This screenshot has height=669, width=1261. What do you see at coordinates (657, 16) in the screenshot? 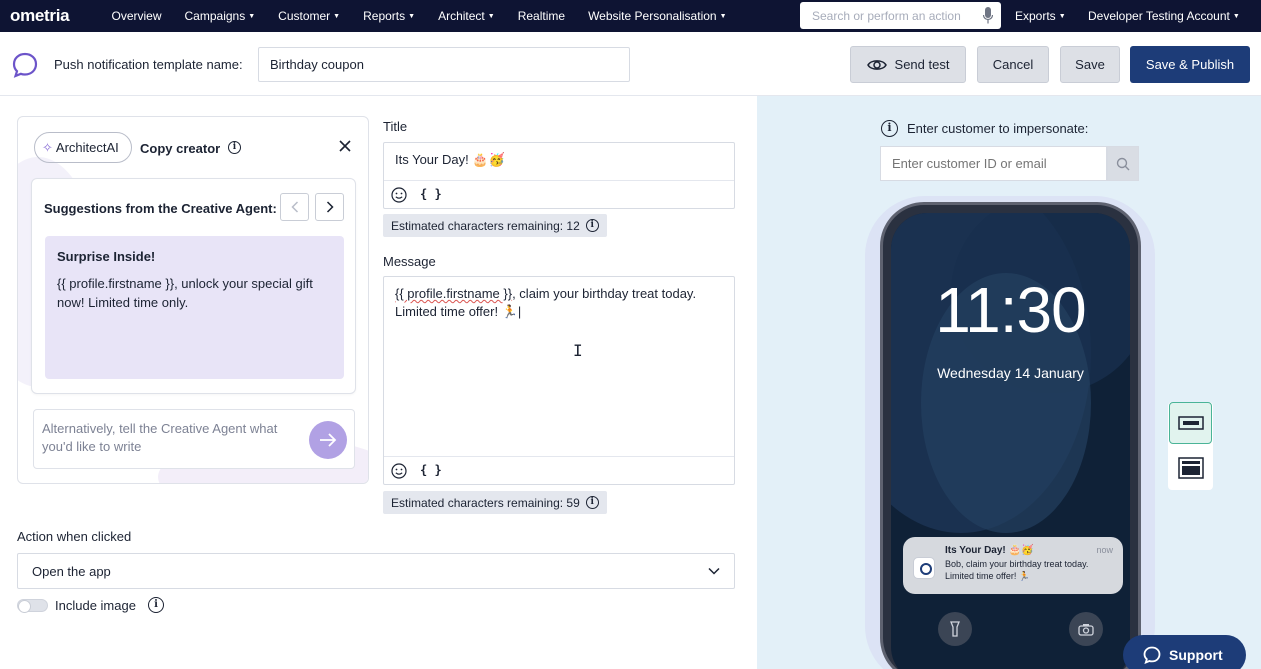
I see `nav-item-website-personalisation: Website Personalisation ▼` at bounding box center [657, 16].